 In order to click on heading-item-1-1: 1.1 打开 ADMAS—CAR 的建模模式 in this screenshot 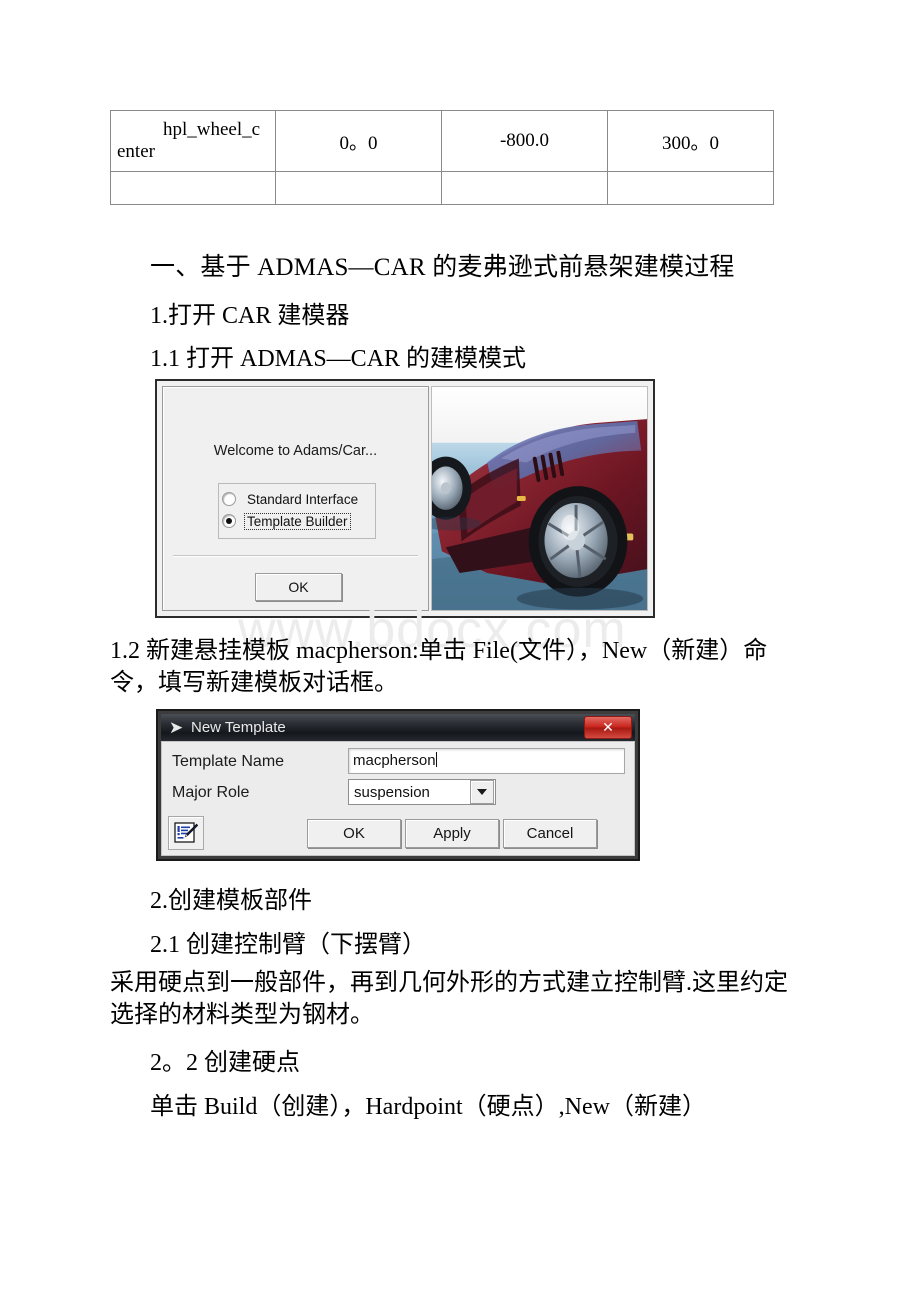, I will do `click(338, 359)`.